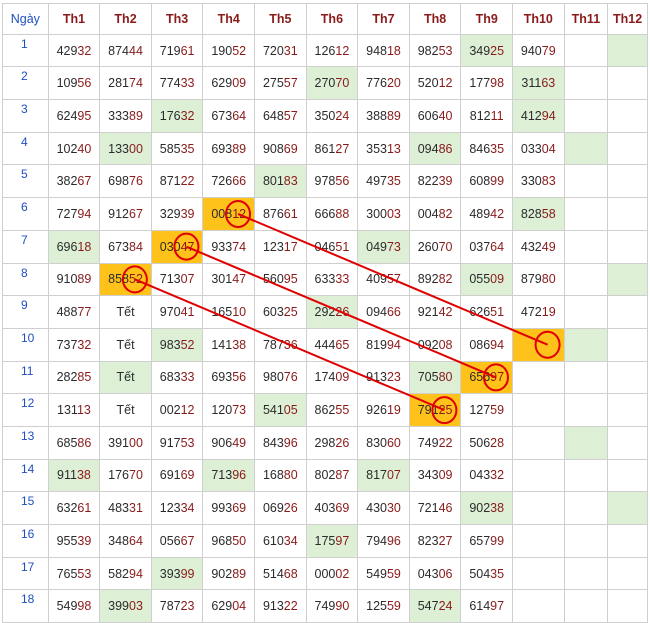  What do you see at coordinates (486, 148) in the screenshot?
I see `result-cell: 84635` at bounding box center [486, 148].